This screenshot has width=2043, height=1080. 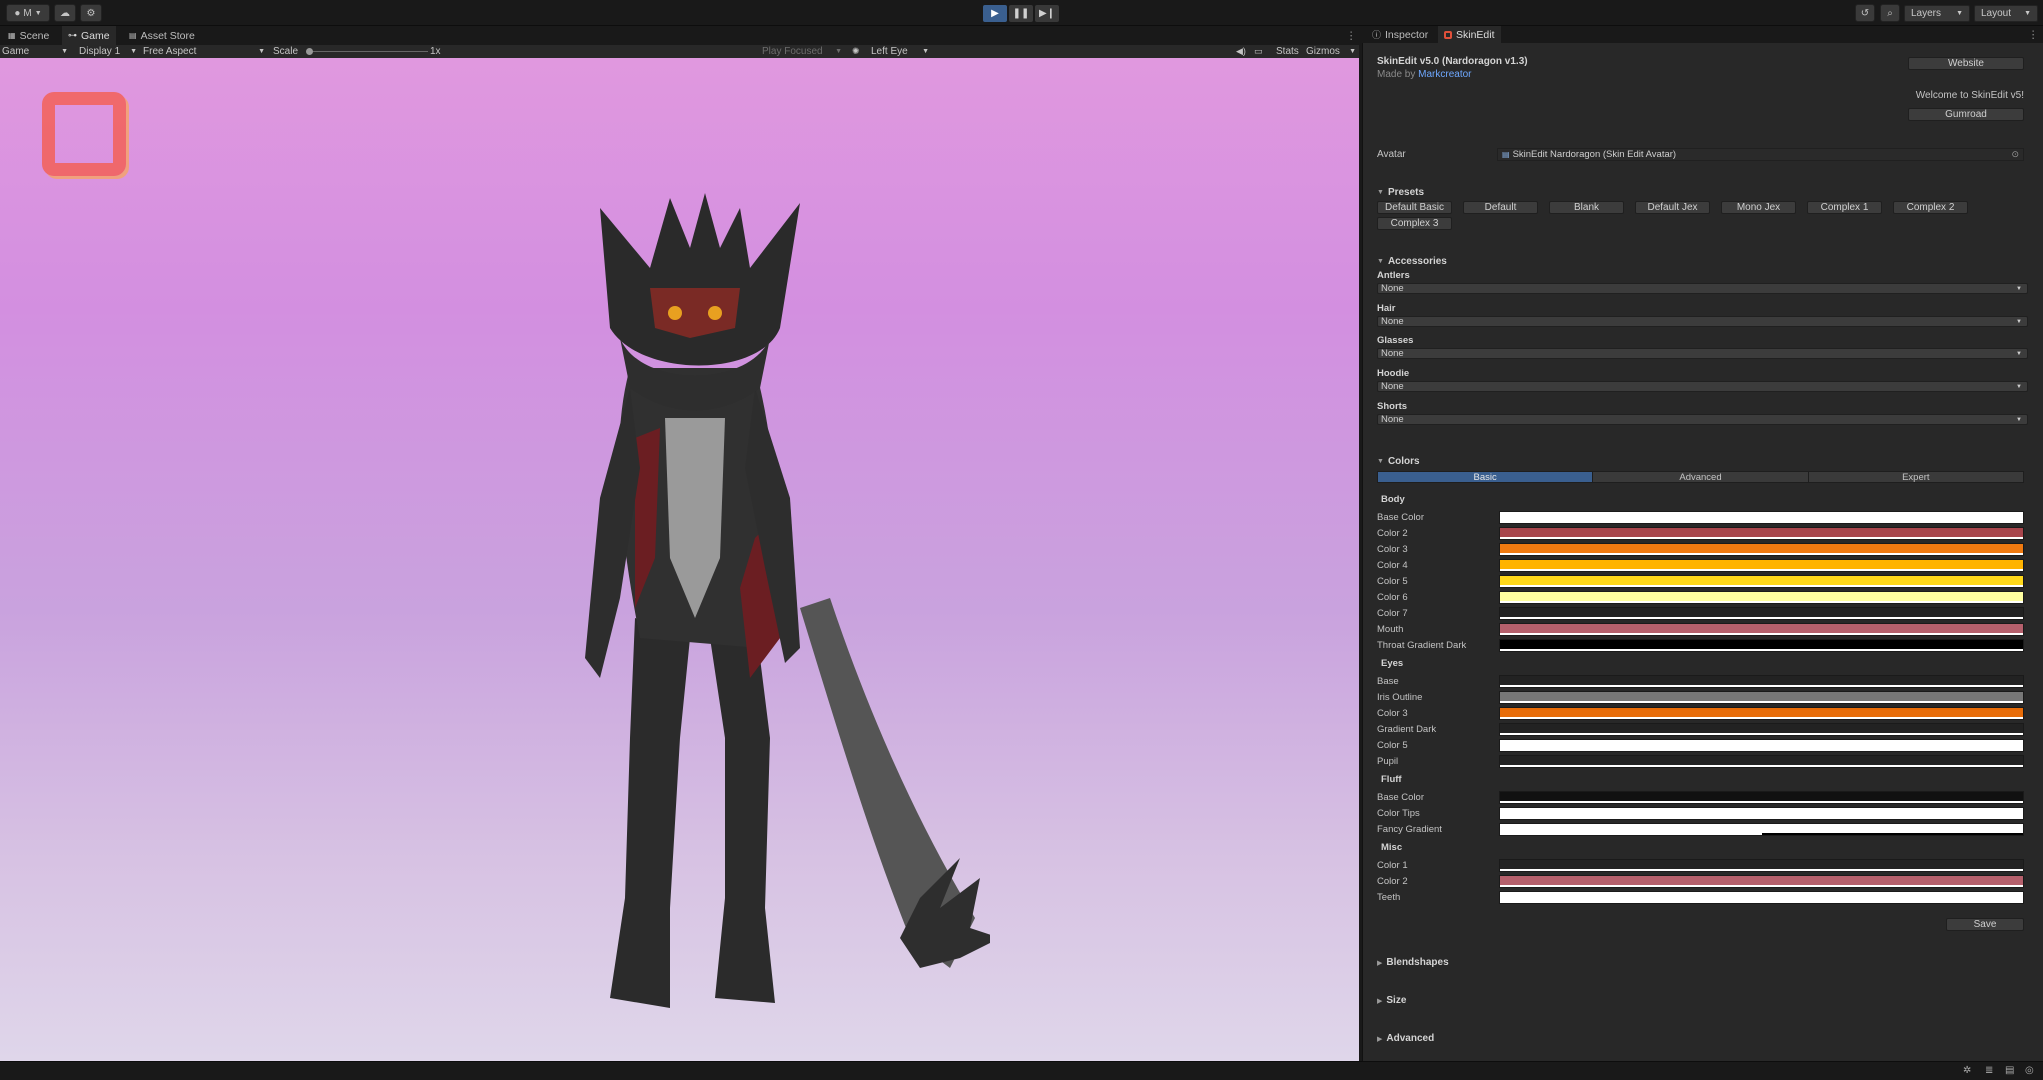 I want to click on check-icon: ◎, so click(x=2029, y=1070).